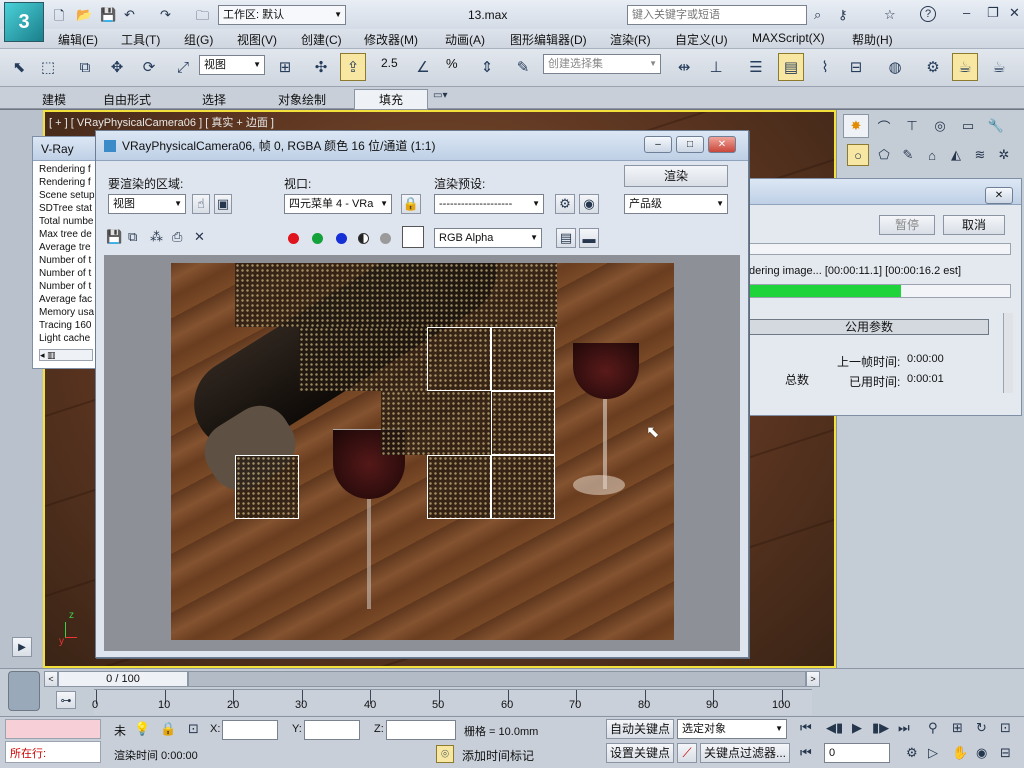  What do you see at coordinates (114, 237) in the screenshot?
I see `save-image-icon: 💾` at bounding box center [114, 237].